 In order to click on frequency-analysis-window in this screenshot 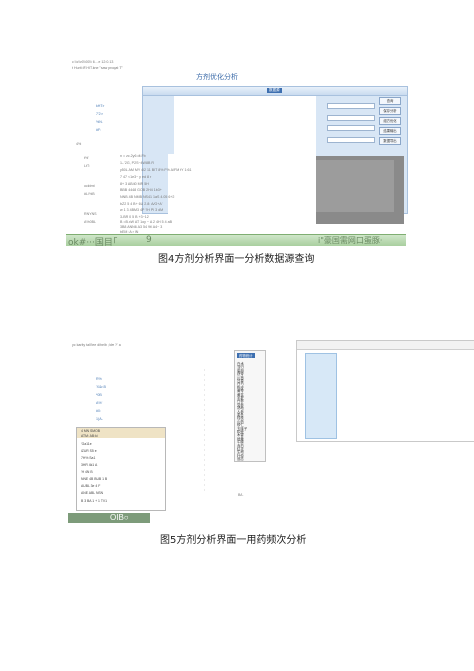, I will do `click(385, 391)`.